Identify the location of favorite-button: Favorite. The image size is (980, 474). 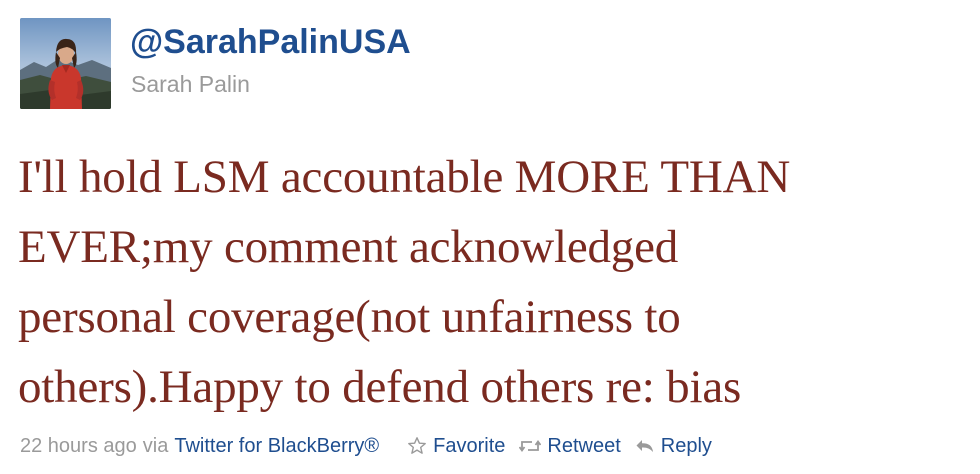
(456, 446).